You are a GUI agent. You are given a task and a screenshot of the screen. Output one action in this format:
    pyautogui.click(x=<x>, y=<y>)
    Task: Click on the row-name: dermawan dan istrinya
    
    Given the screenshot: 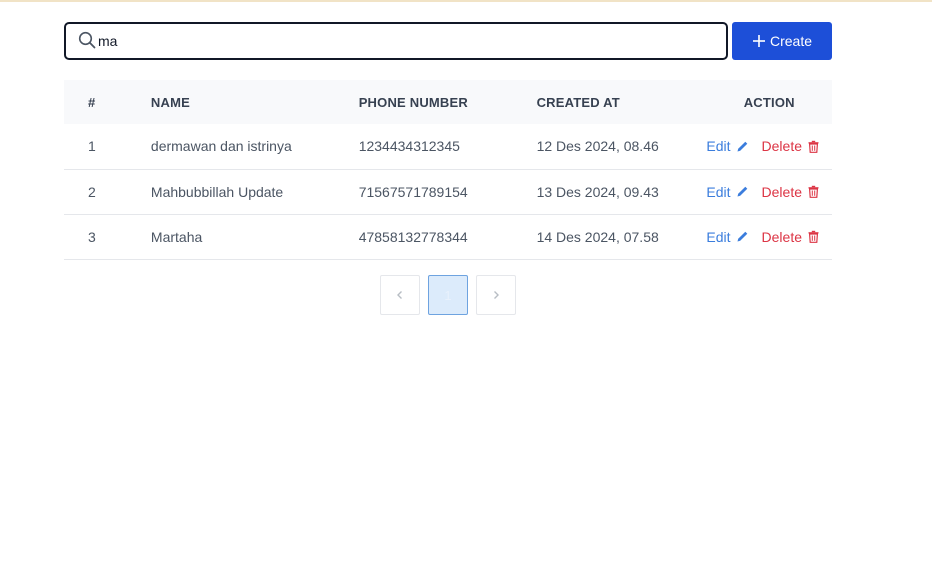 What is the action you would take?
    pyautogui.click(x=221, y=146)
    